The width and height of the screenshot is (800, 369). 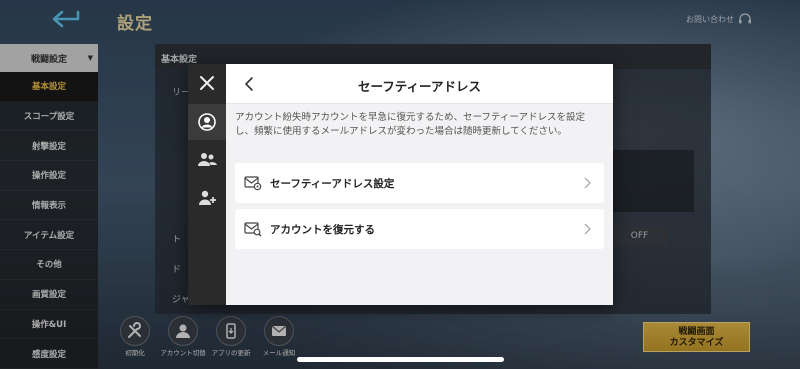 I want to click on tab-friends, so click(x=207, y=160).